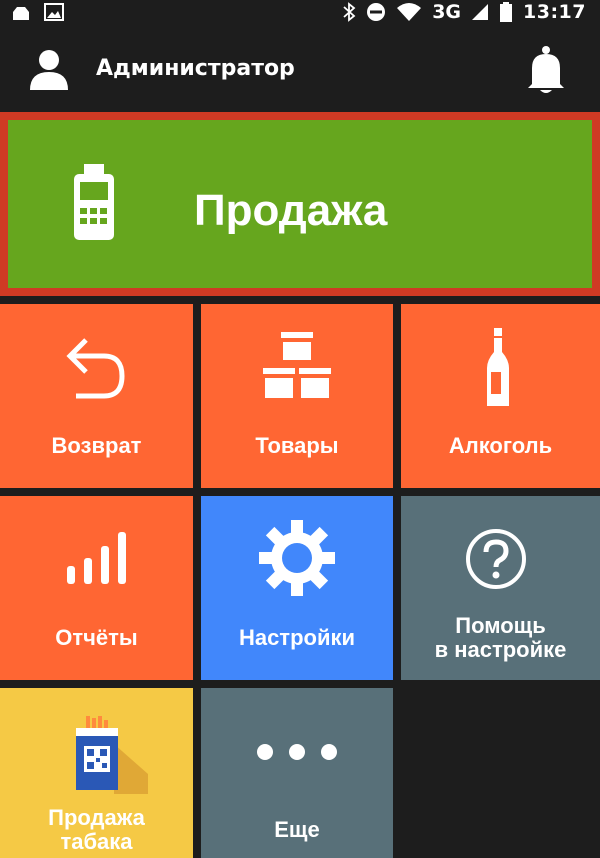 The image size is (600, 858). I want to click on app-bar: Администратор, so click(300, 68).